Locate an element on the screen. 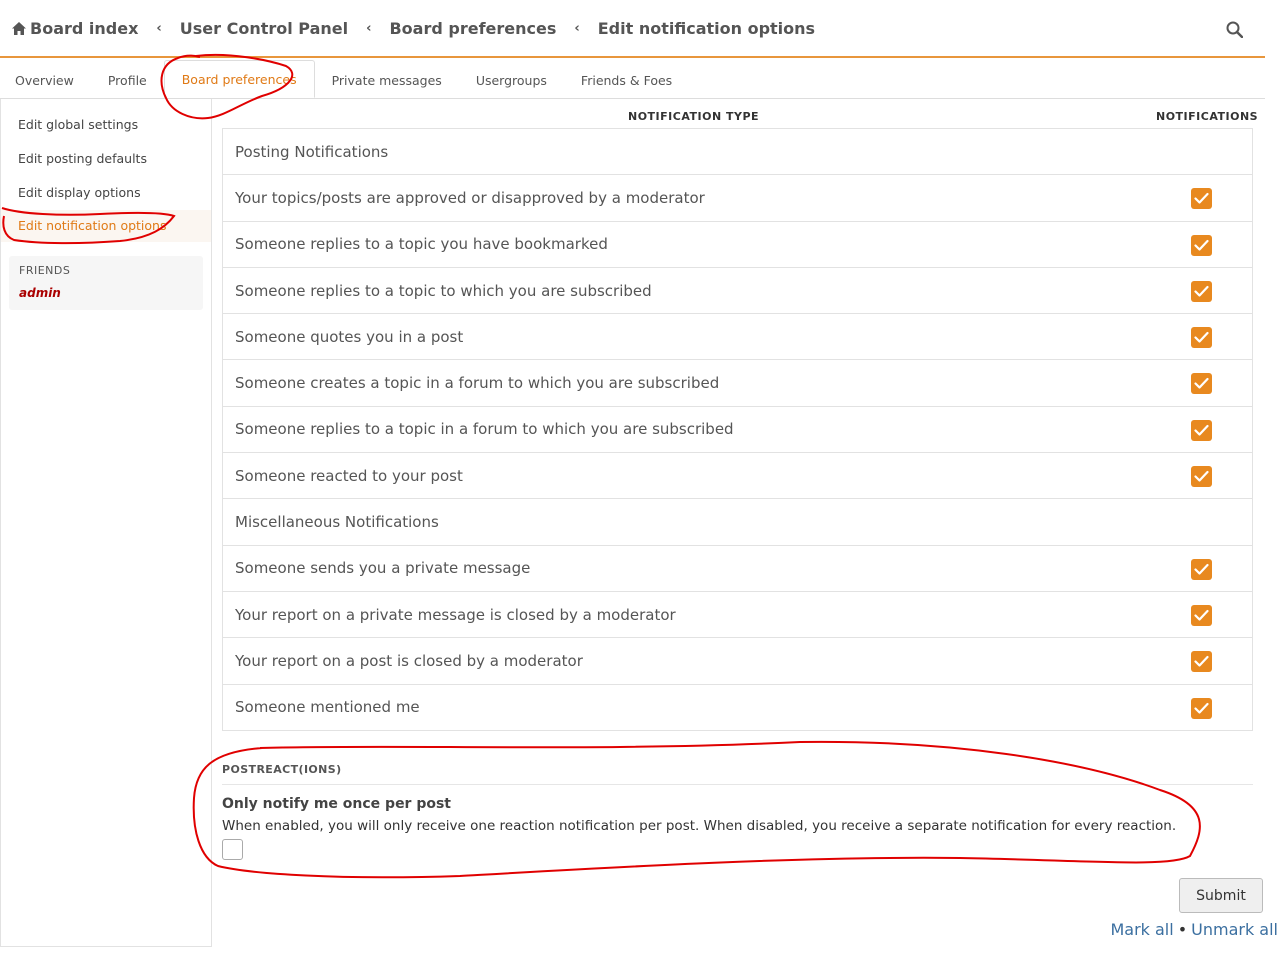  mark-all-link: Mark all is located at coordinates (1141, 929).